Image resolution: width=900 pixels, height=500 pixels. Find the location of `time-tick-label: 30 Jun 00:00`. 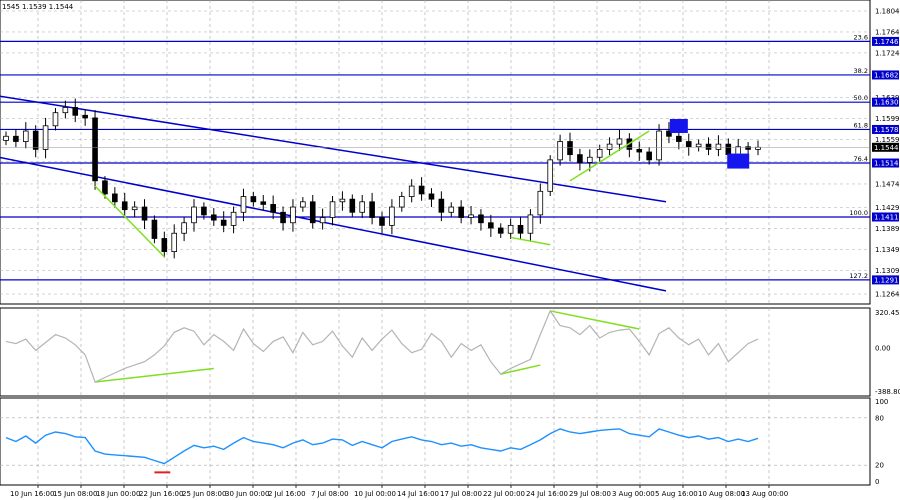

time-tick-label: 30 Jun 00:00 is located at coordinates (247, 494).